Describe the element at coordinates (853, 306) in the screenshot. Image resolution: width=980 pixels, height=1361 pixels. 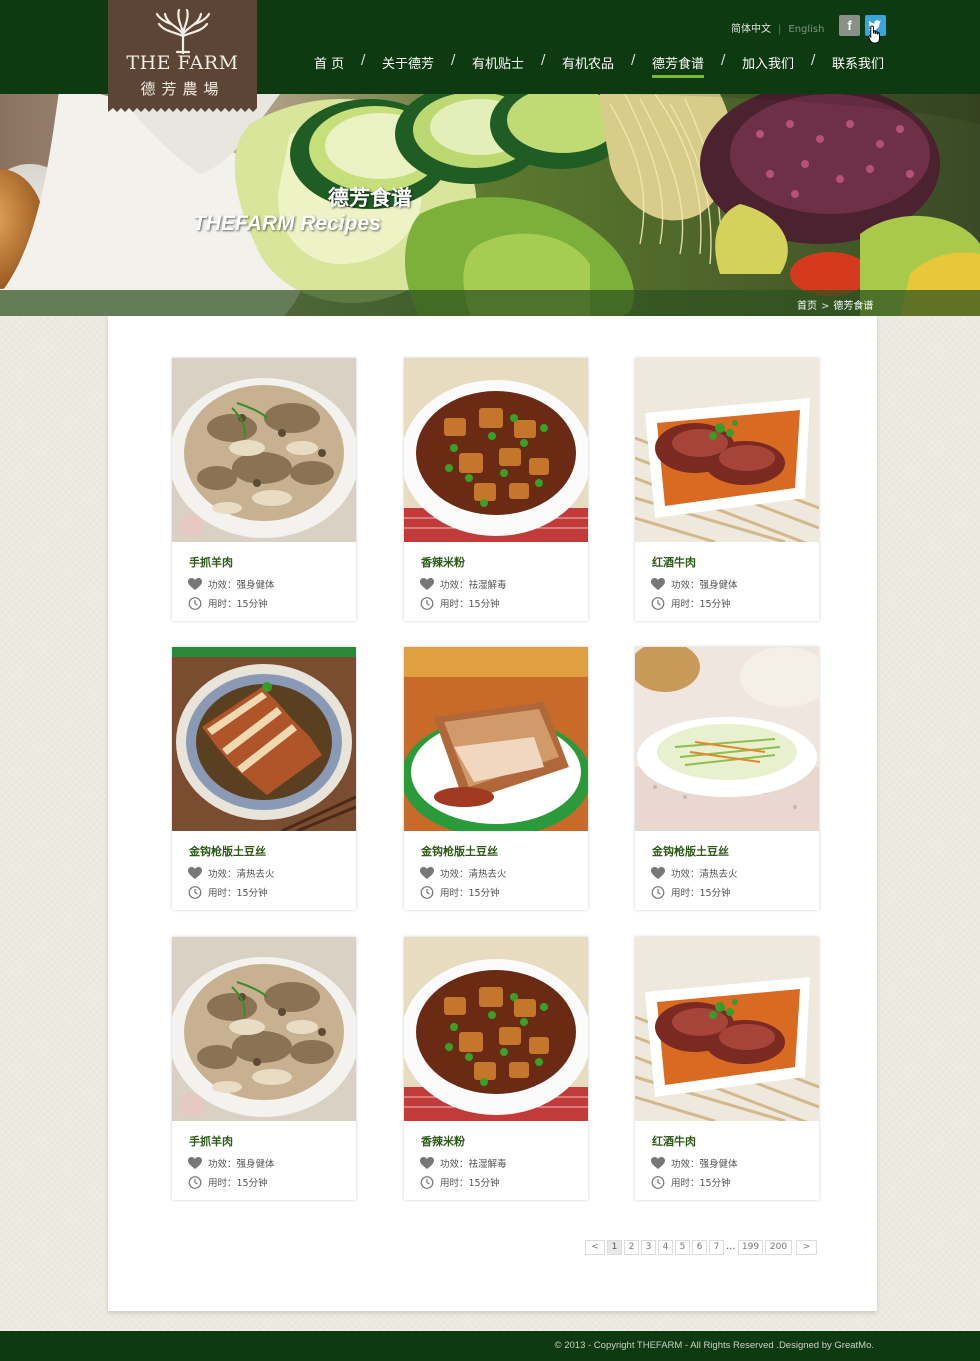
I see `breadcrumb-current: 德芳食谱` at that location.